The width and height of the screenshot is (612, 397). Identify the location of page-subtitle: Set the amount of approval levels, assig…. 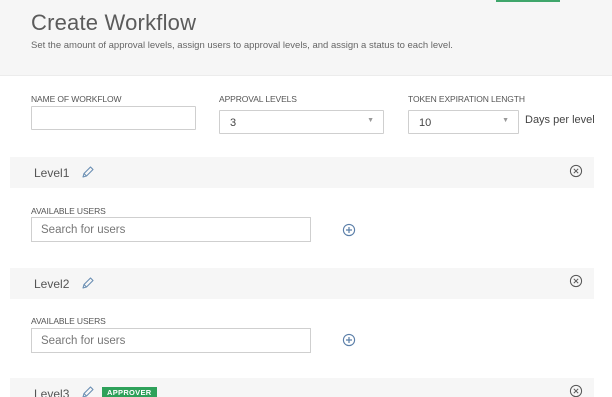
(242, 45).